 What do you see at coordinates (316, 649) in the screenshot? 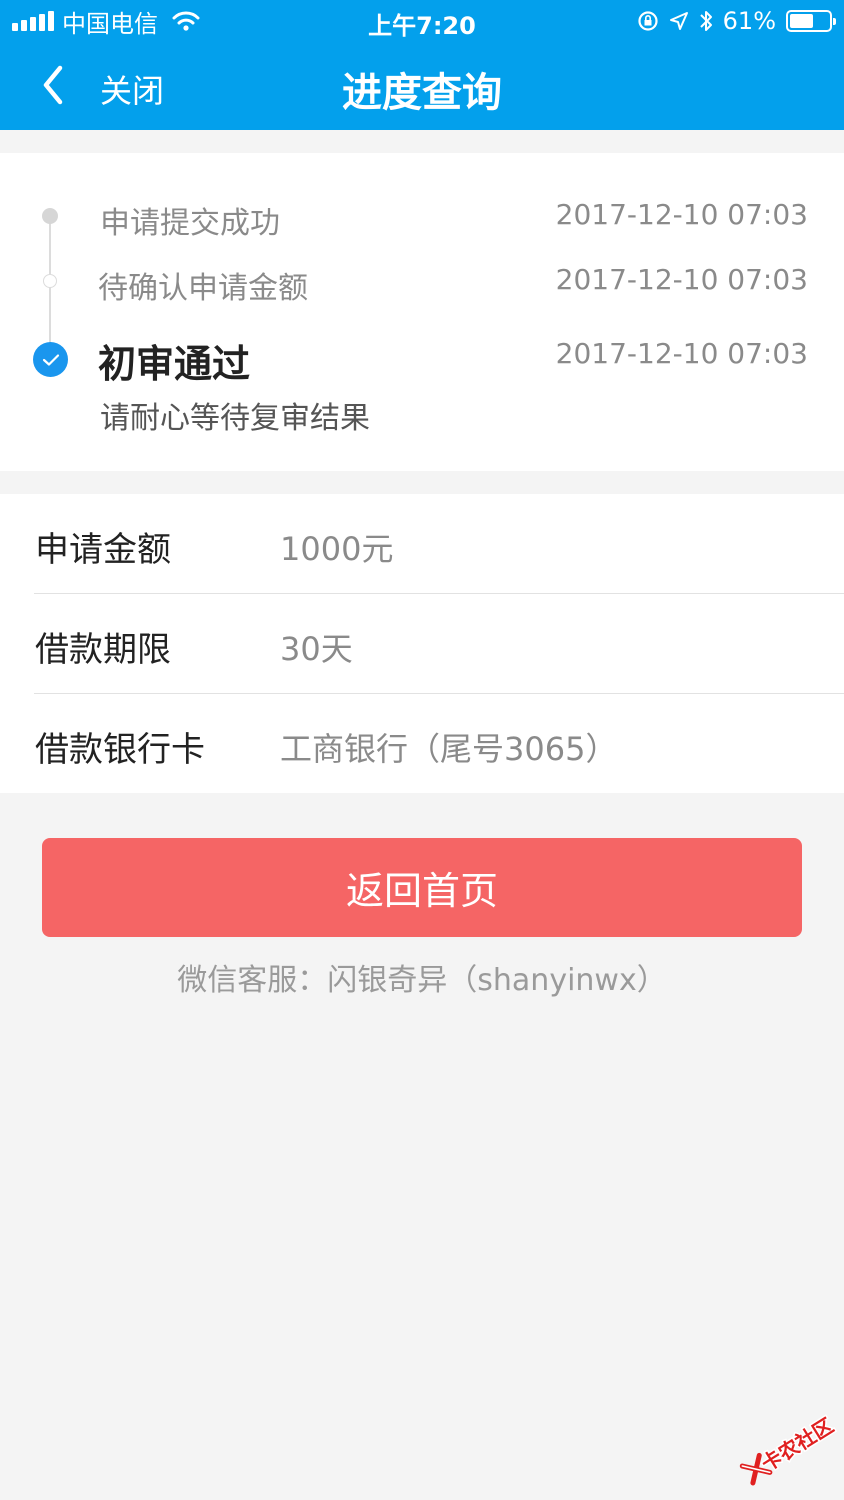
I see `detail-value: 30天` at bounding box center [316, 649].